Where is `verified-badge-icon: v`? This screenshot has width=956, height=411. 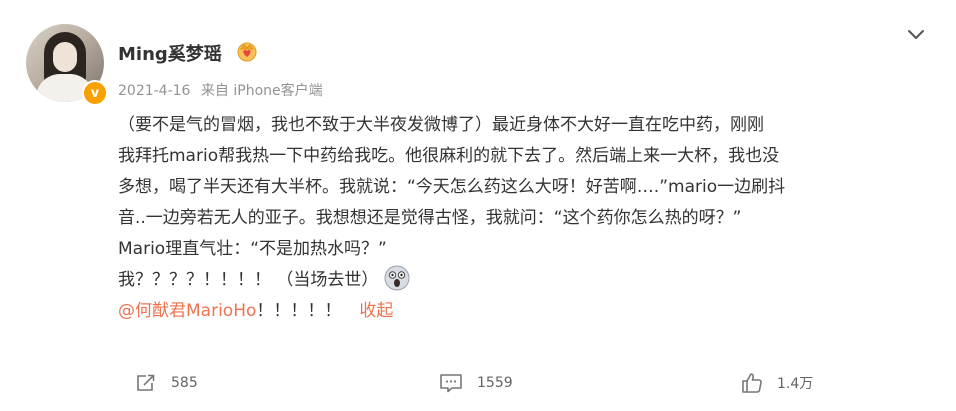 verified-badge-icon: v is located at coordinates (95, 93).